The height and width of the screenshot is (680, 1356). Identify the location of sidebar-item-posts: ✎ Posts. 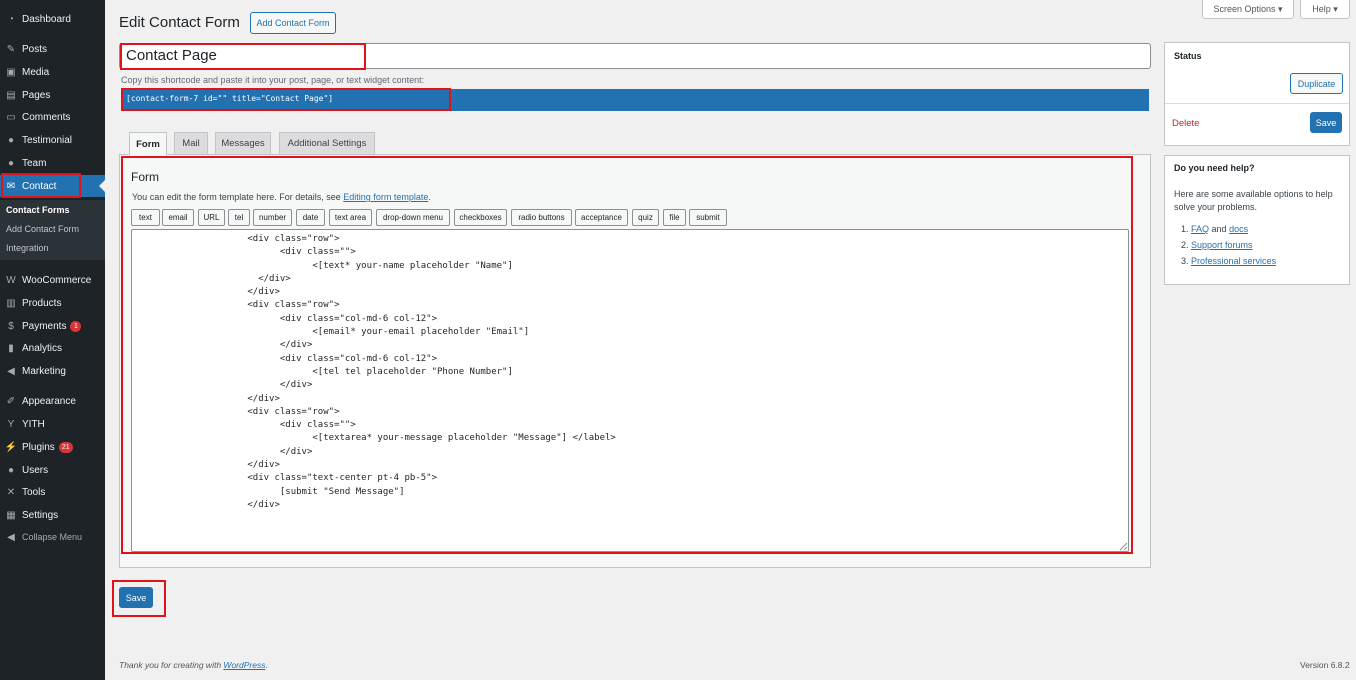
(52, 49).